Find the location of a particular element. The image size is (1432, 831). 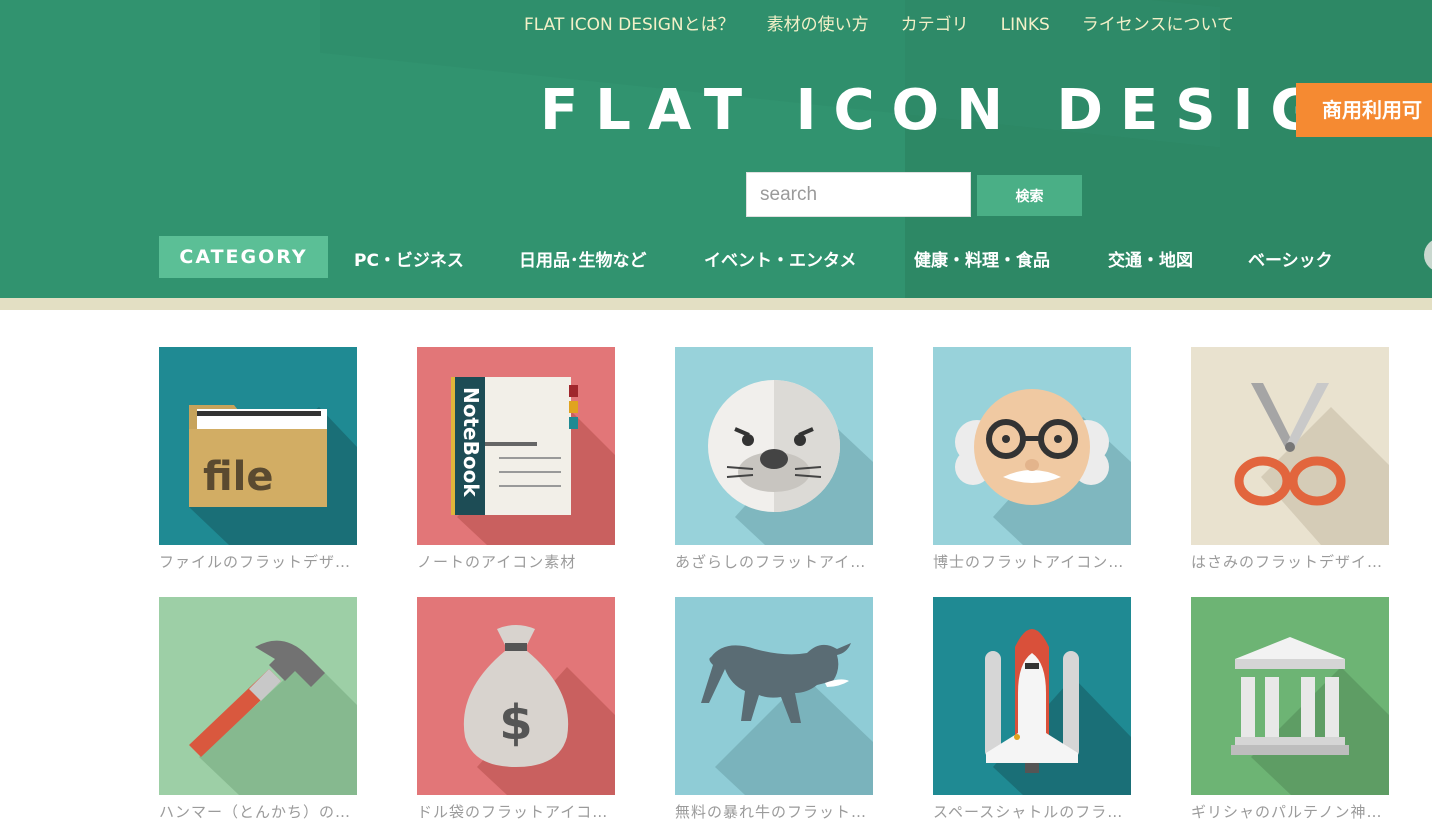

category-health-food: 健康・料理・食品 is located at coordinates (982, 258).